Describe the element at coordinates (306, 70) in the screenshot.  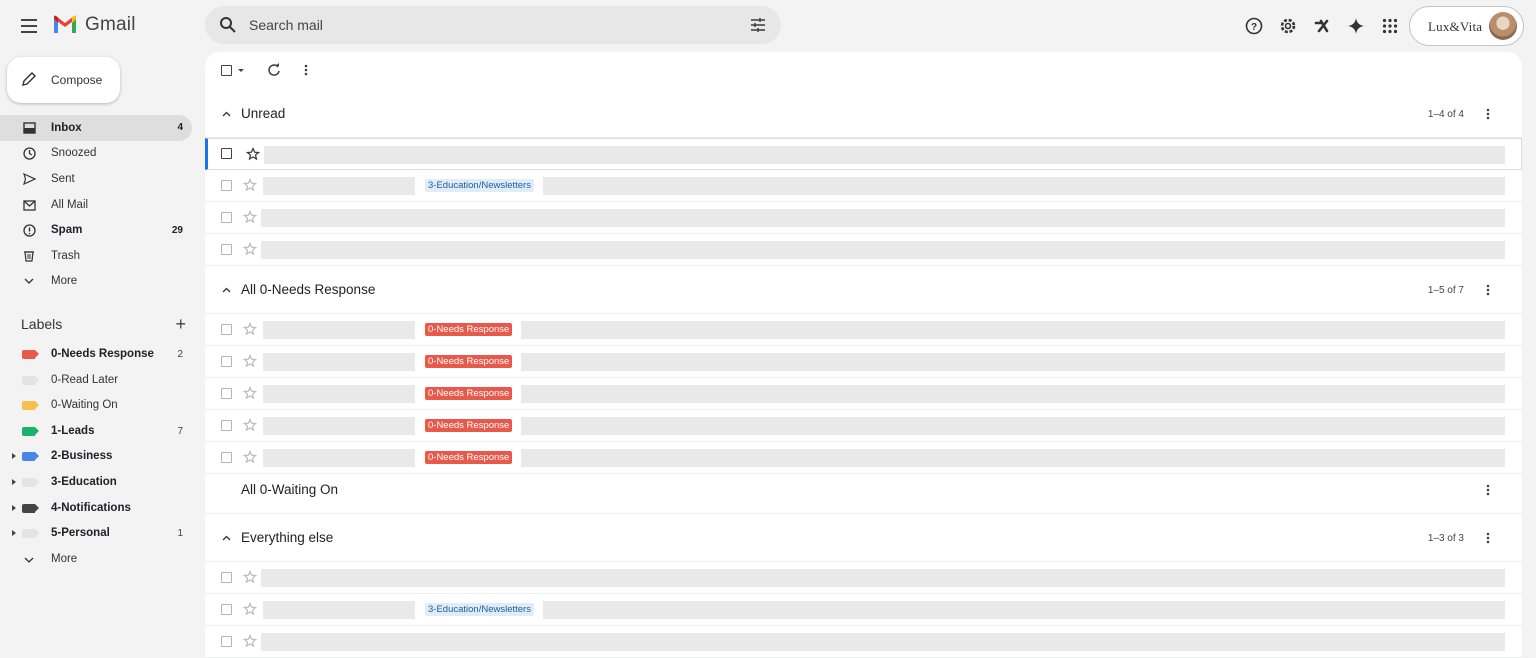
I see `more-options-icon` at that location.